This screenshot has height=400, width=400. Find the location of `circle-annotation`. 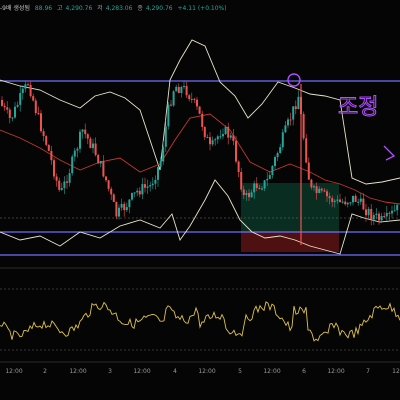

circle-annotation is located at coordinates (294, 80).